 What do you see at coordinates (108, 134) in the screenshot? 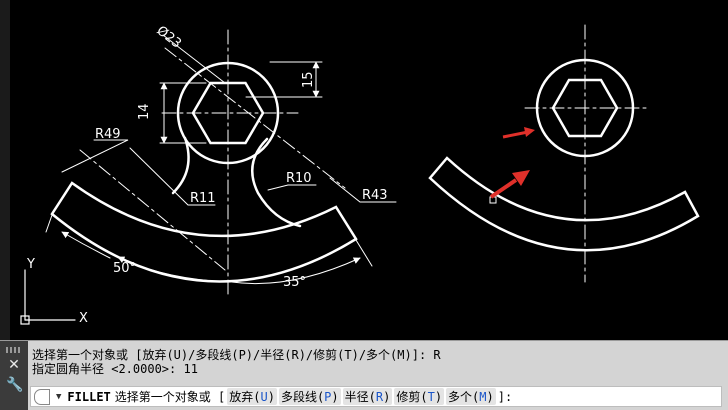
I see `dim-r49-label: R49` at bounding box center [108, 134].